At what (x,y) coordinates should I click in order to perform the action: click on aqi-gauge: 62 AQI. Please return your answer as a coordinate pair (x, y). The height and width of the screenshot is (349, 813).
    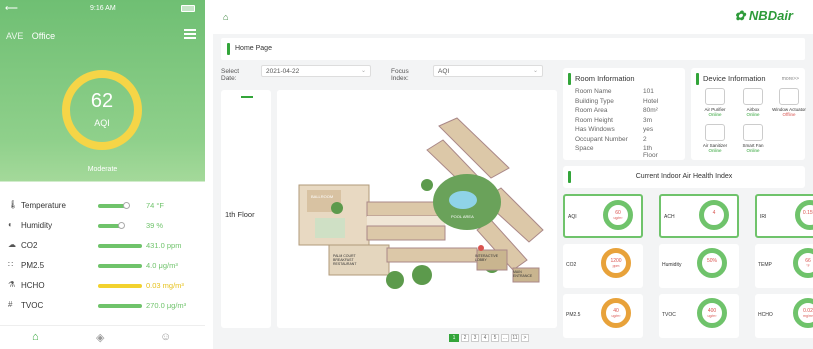
    Looking at the image, I should click on (102, 110).